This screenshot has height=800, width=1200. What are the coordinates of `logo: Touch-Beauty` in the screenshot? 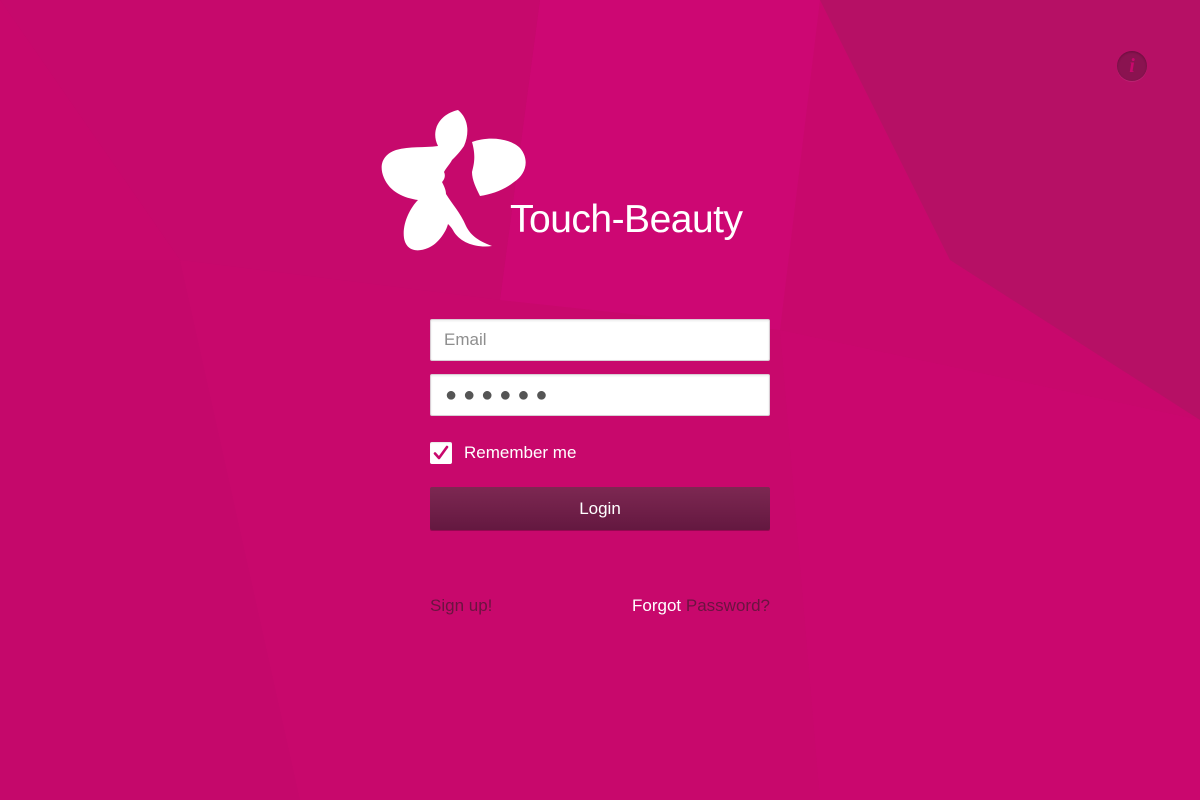 It's located at (565, 183).